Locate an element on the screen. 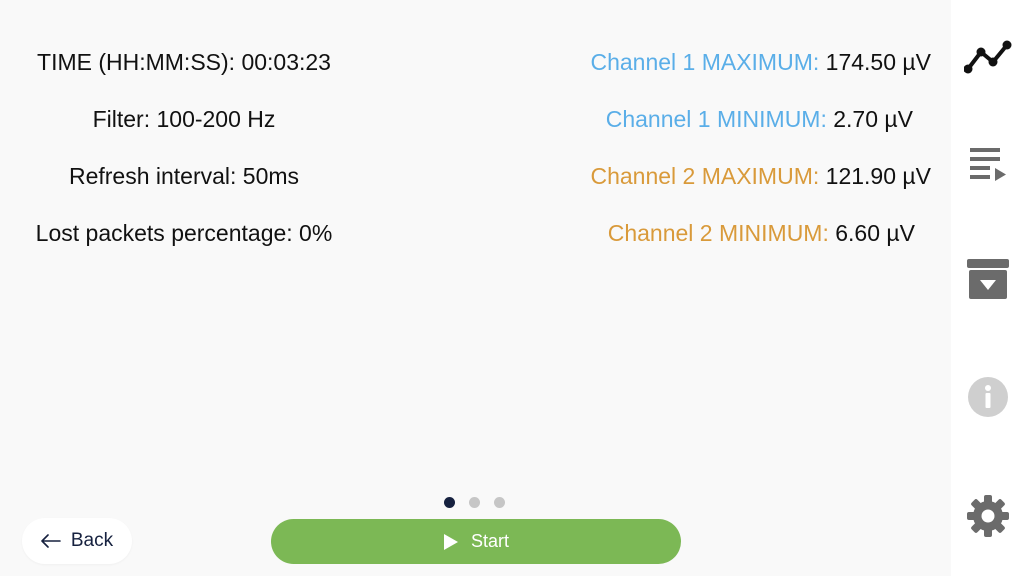 Image resolution: width=1024 pixels, height=576 pixels. channel1-min-label: Channel 1 MINIMUM: is located at coordinates (716, 119).